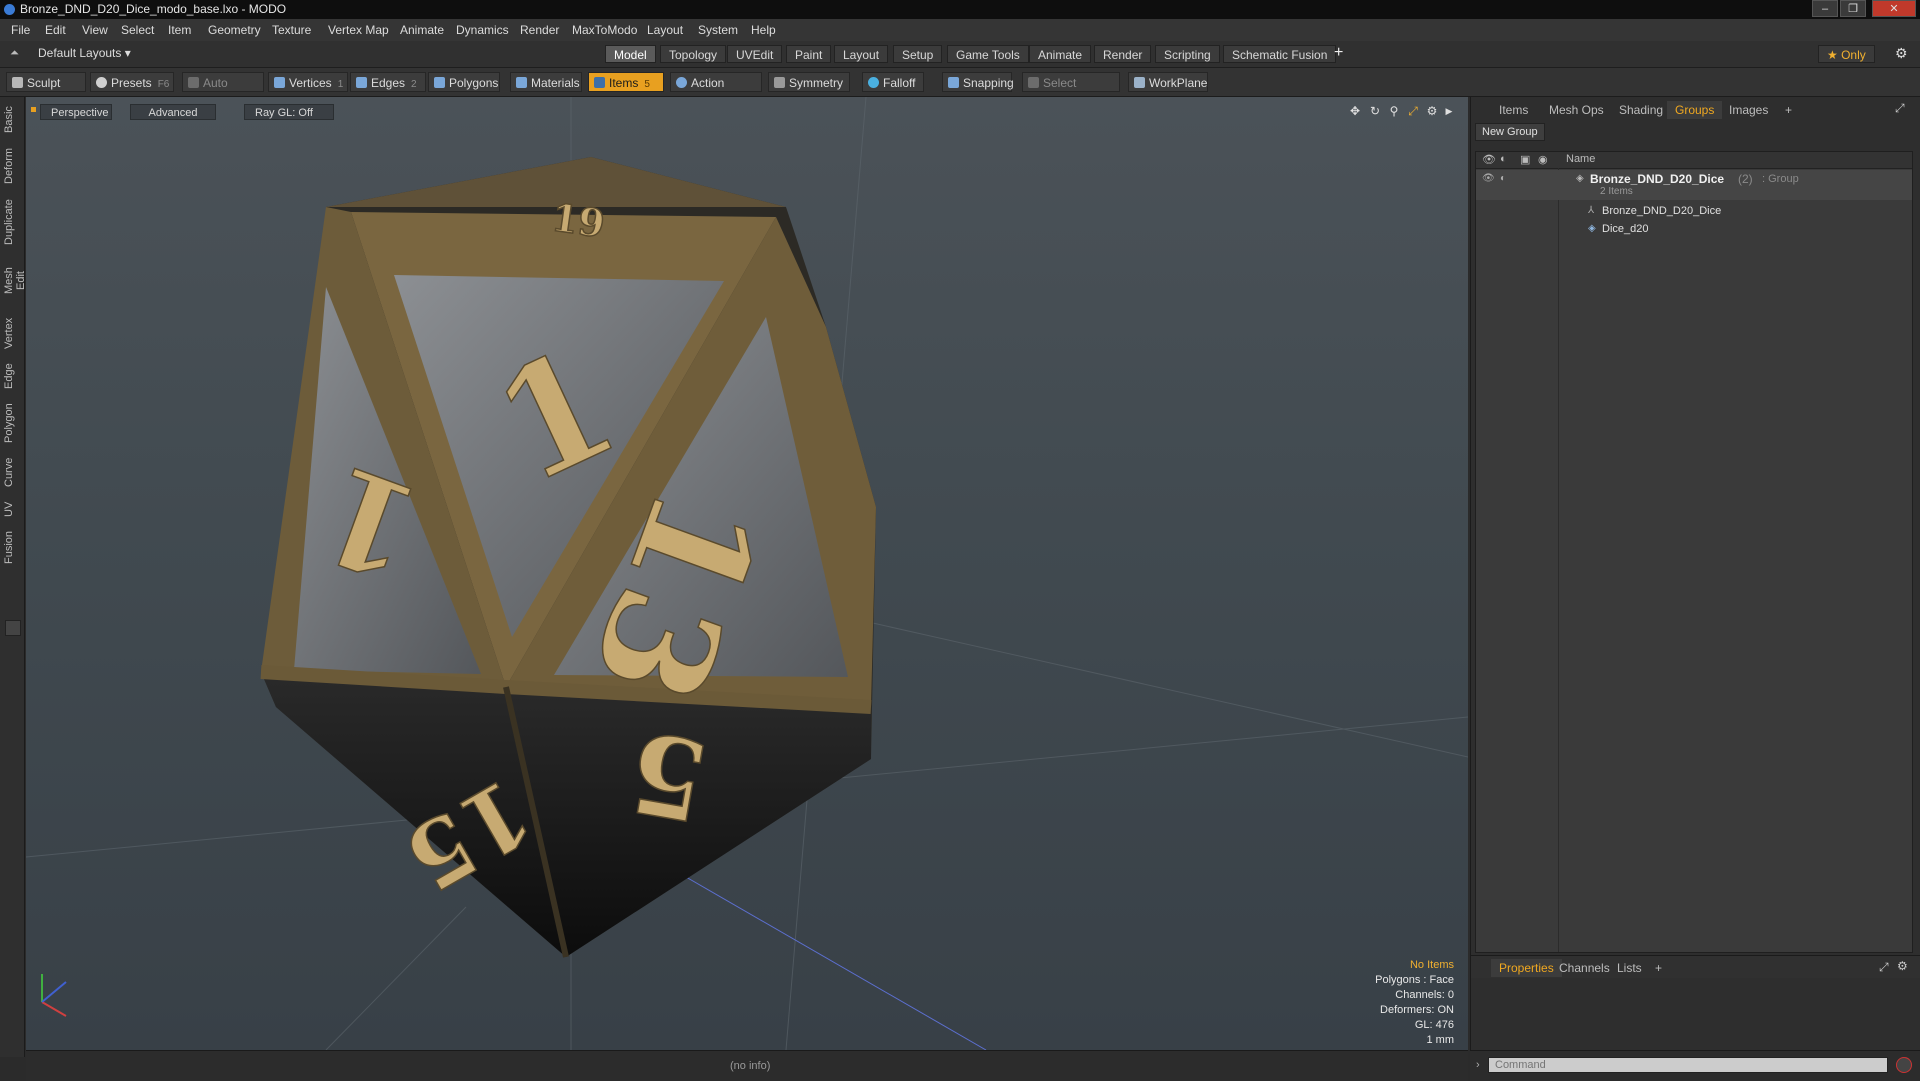  I want to click on raygl-toggle: Ray GL: Off, so click(289, 112).